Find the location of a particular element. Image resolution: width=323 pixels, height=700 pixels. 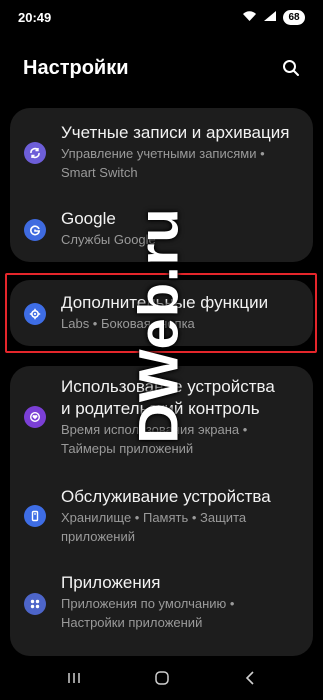

clock: 20:49 is located at coordinates (35, 17).